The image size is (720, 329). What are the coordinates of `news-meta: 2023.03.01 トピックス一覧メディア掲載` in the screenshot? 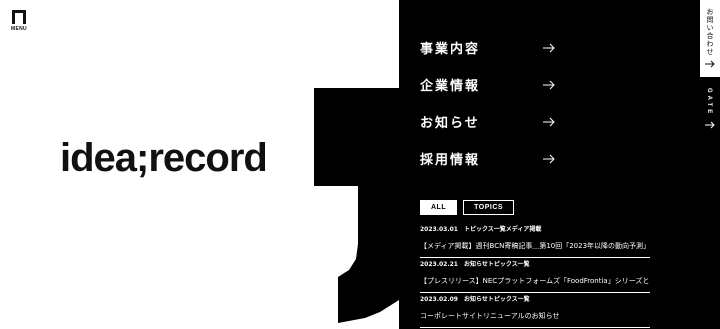 It's located at (535, 230).